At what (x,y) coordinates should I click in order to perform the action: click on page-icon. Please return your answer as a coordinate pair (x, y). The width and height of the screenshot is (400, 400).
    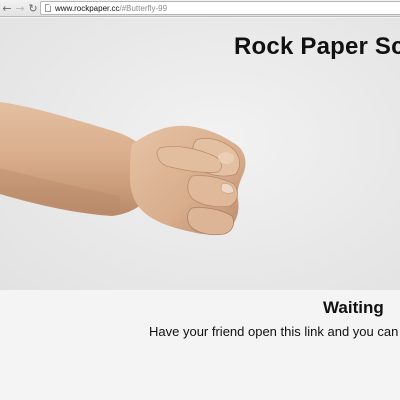
    Looking at the image, I should click on (48, 8).